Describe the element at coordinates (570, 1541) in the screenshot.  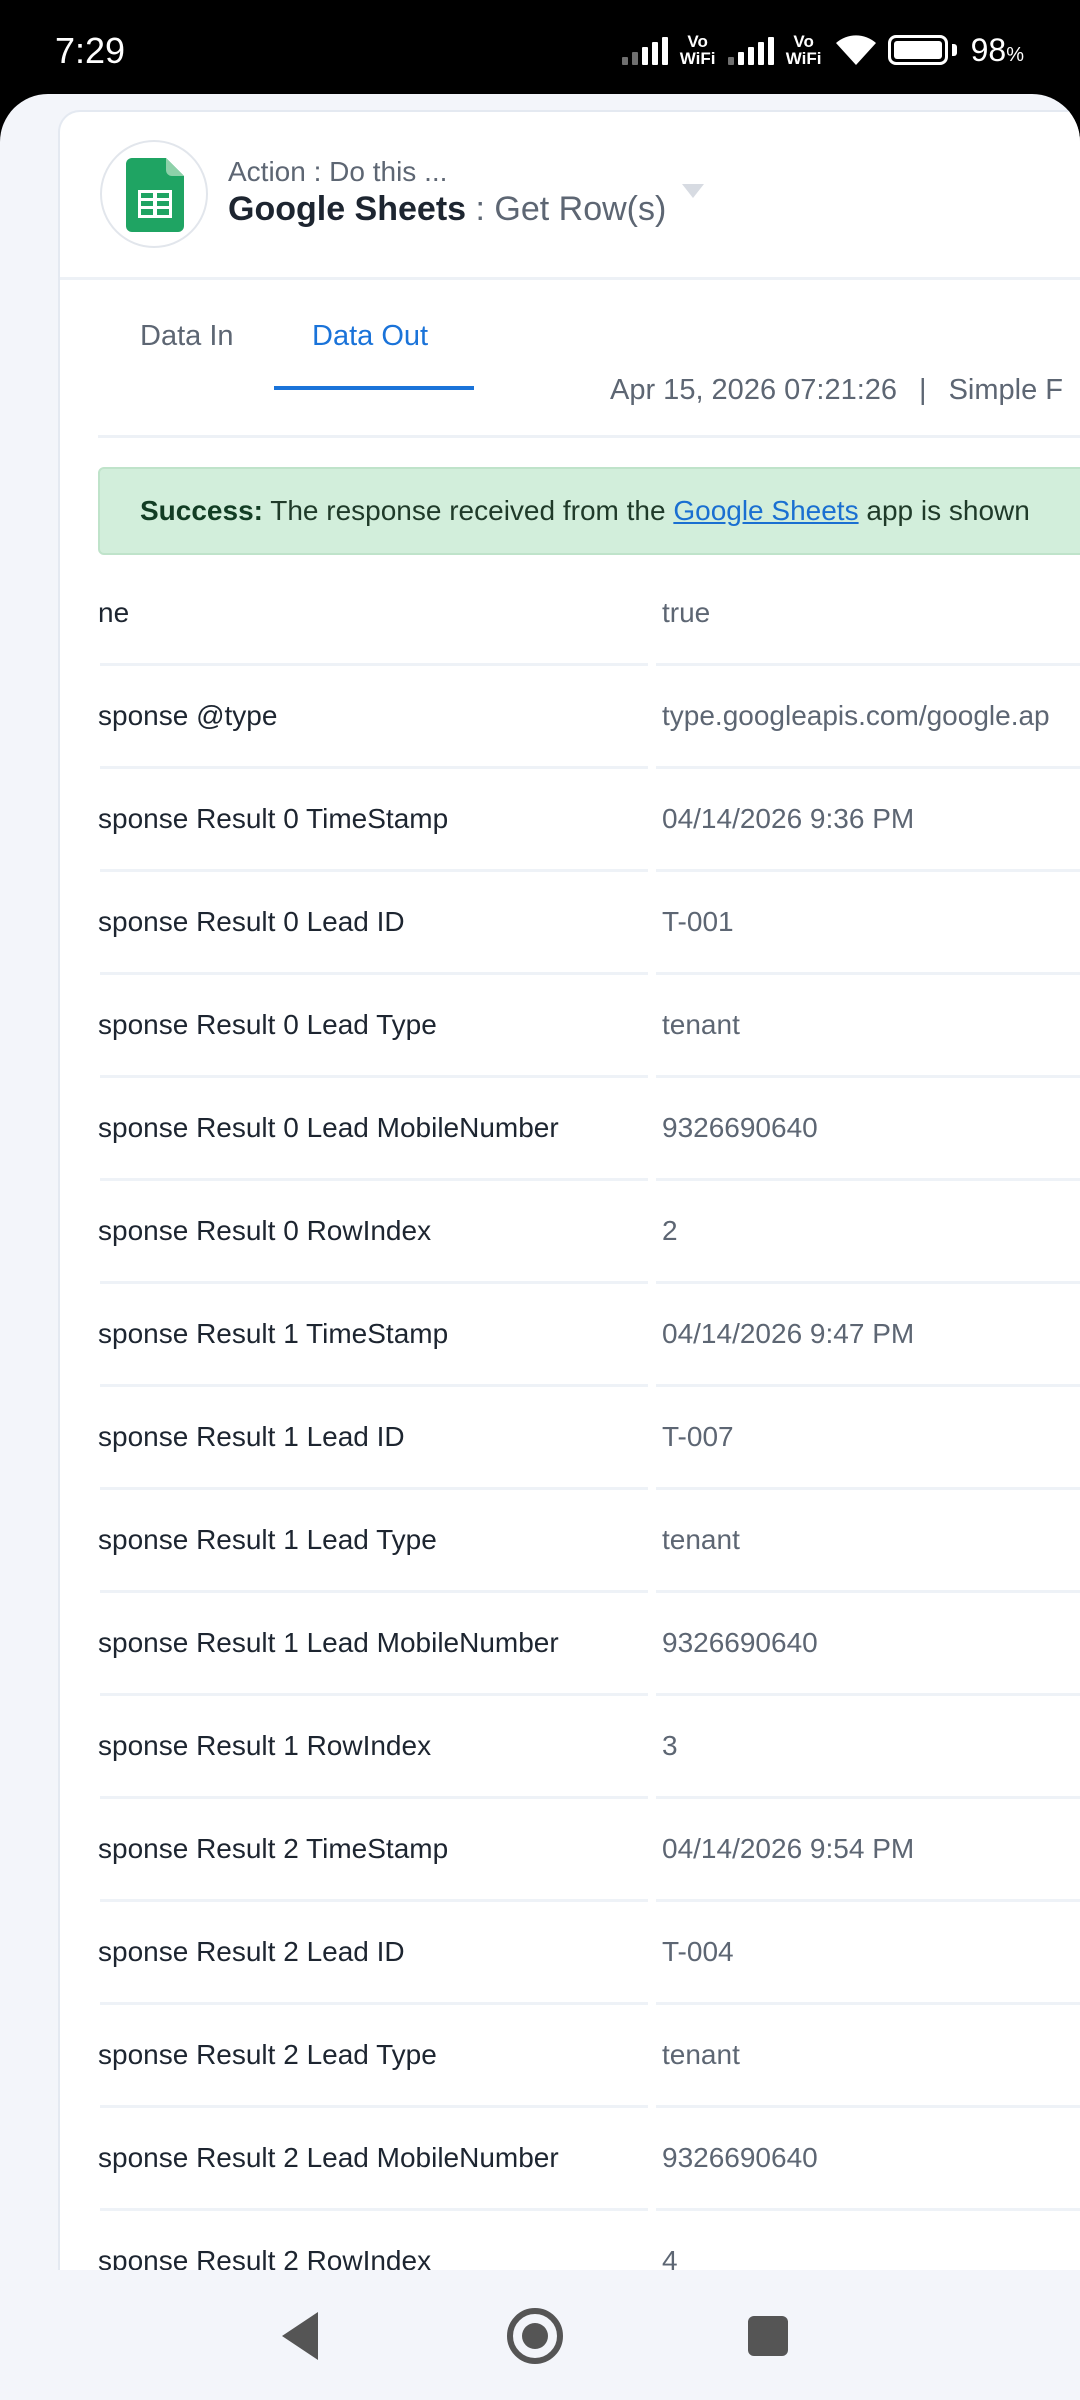
I see `table-row: sponse Result 1 Lead Type tenant` at that location.